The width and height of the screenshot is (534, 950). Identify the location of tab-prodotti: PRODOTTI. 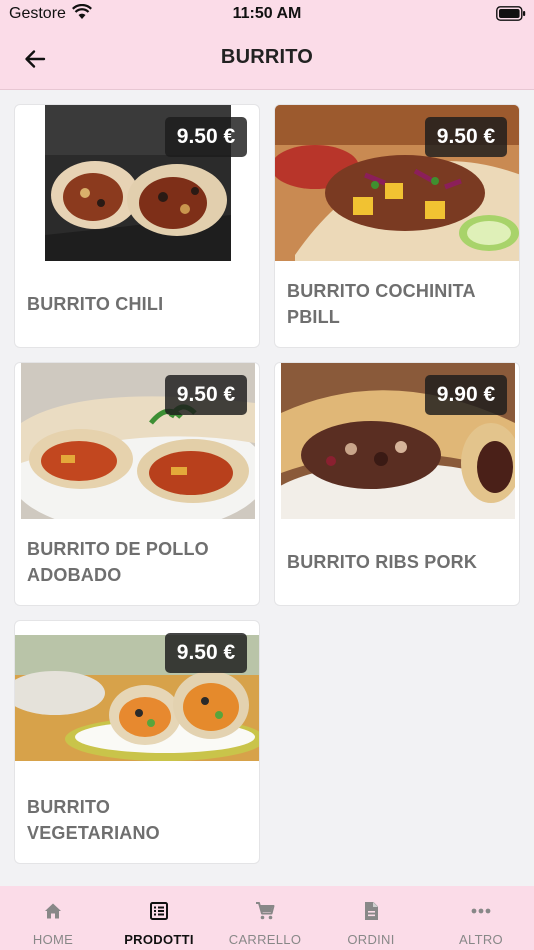
(159, 918).